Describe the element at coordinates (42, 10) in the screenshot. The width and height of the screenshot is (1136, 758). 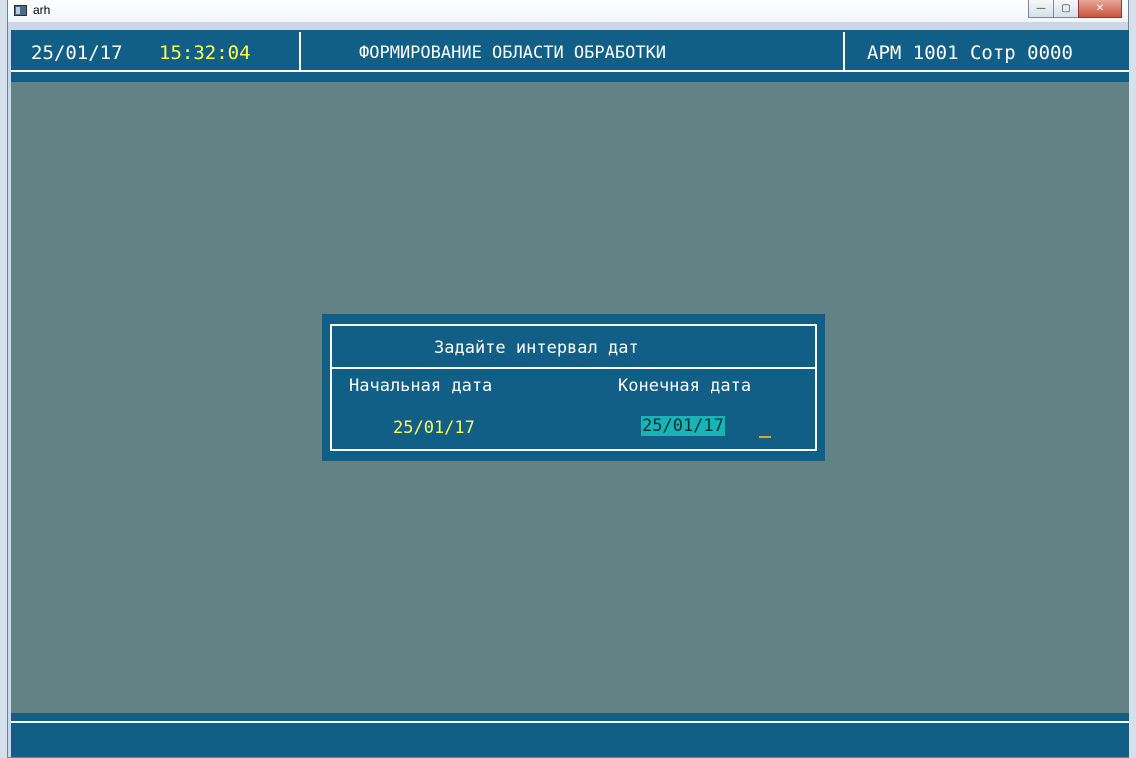
I see `window-title: arh` at that location.